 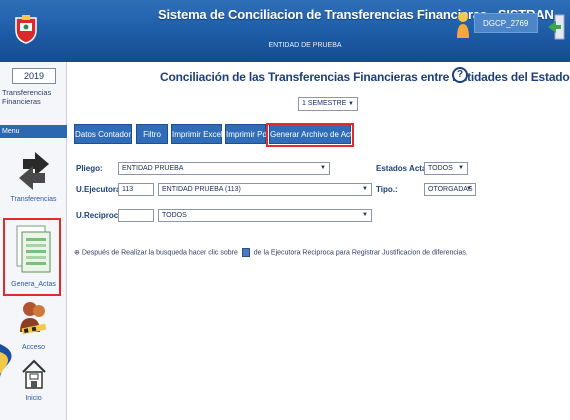 What do you see at coordinates (404, 168) in the screenshot?
I see `estados-label: Estados Acta.:` at bounding box center [404, 168].